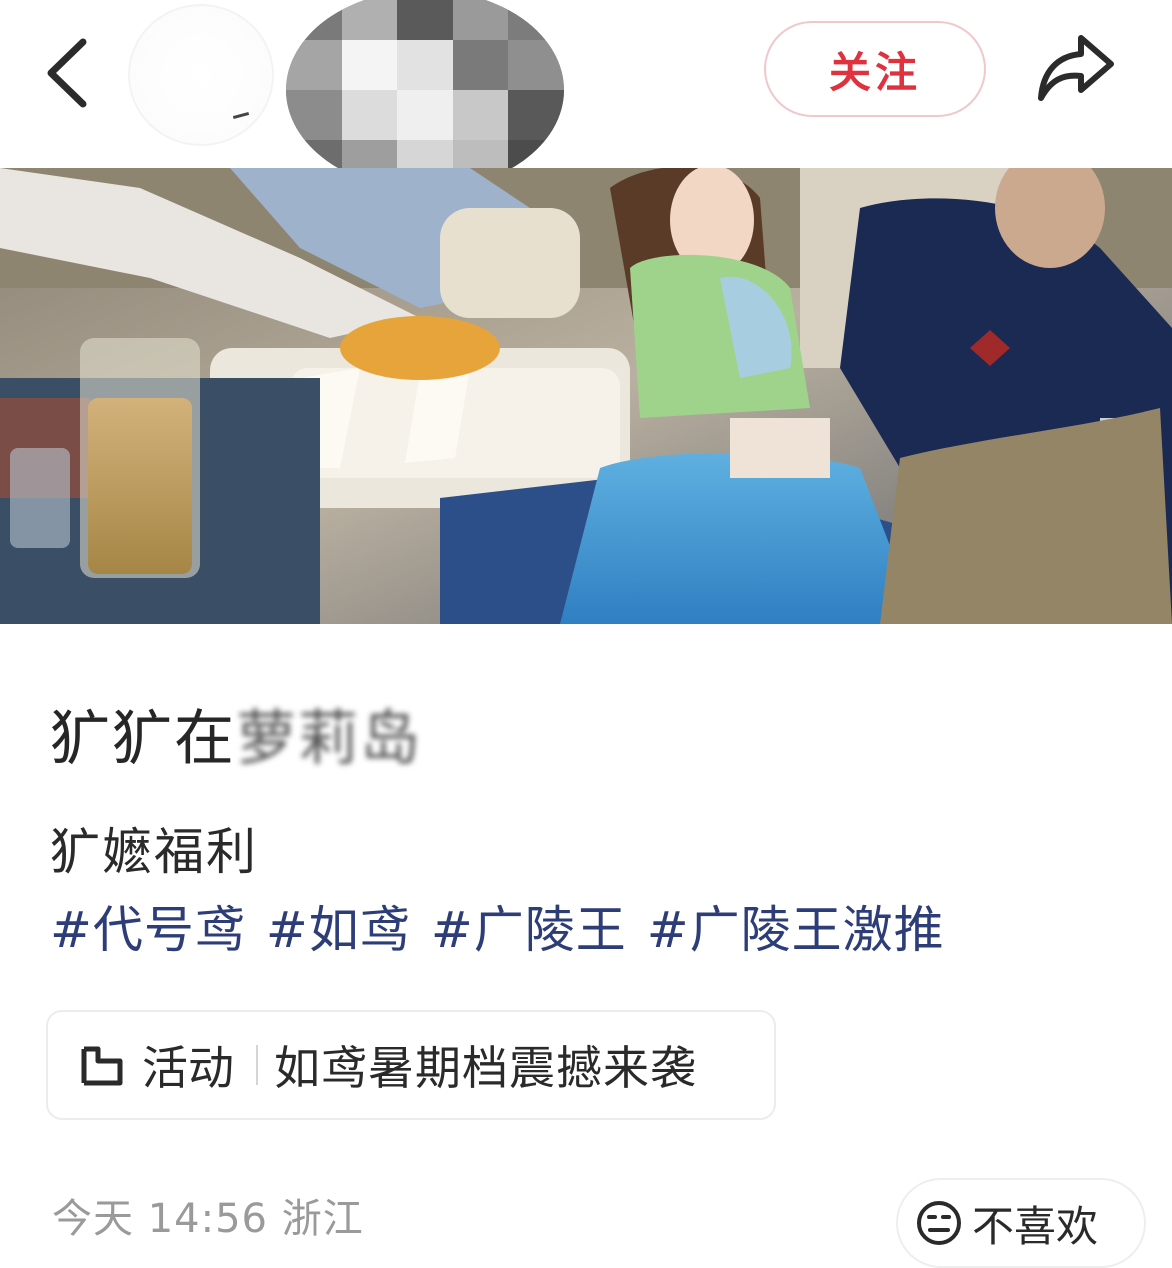 The image size is (1172, 1268). Describe the element at coordinates (201, 75) in the screenshot. I see `avatar-placeholder` at that location.